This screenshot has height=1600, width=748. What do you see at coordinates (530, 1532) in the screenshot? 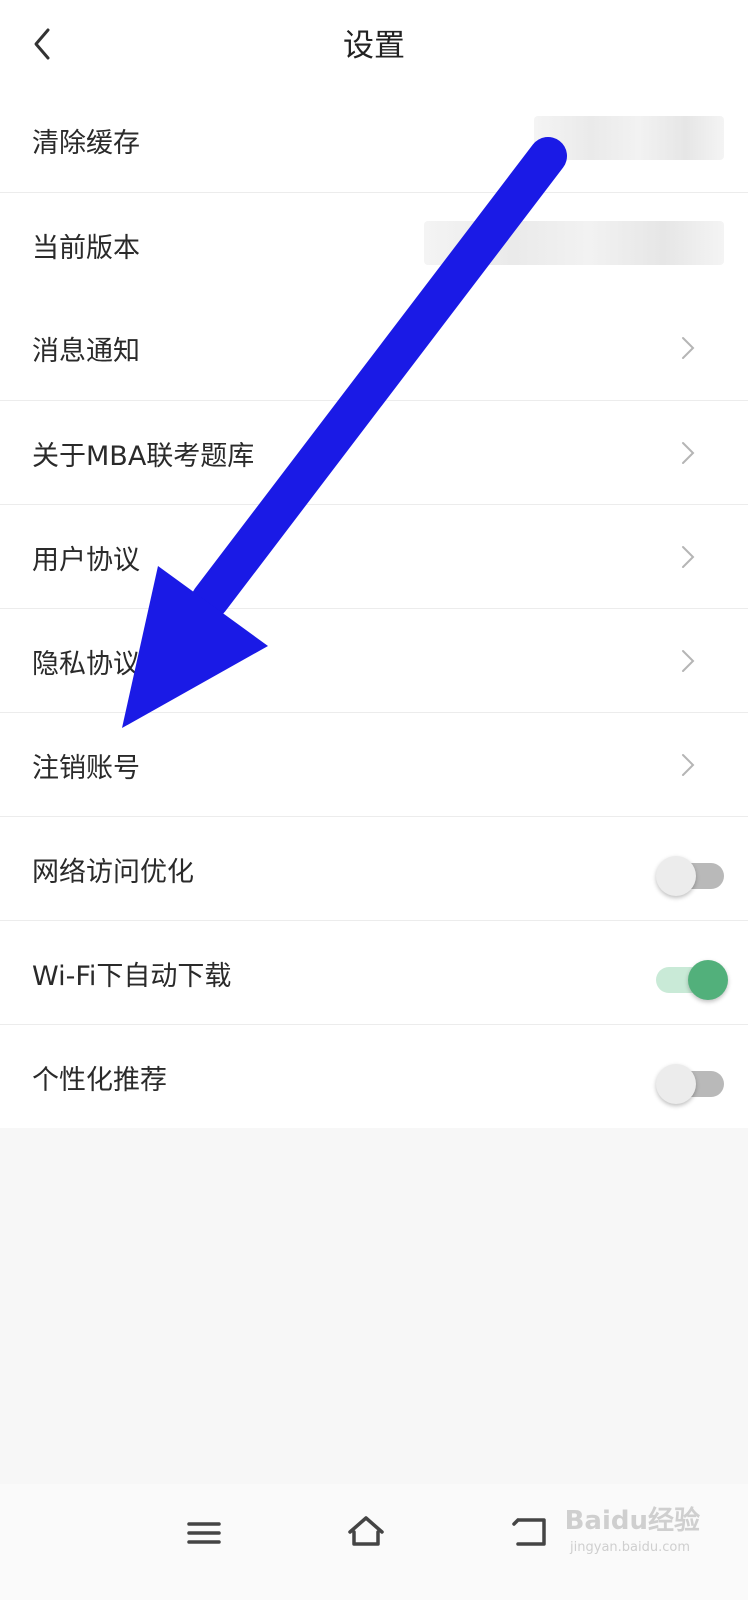
I see `back-nav-icon` at bounding box center [530, 1532].